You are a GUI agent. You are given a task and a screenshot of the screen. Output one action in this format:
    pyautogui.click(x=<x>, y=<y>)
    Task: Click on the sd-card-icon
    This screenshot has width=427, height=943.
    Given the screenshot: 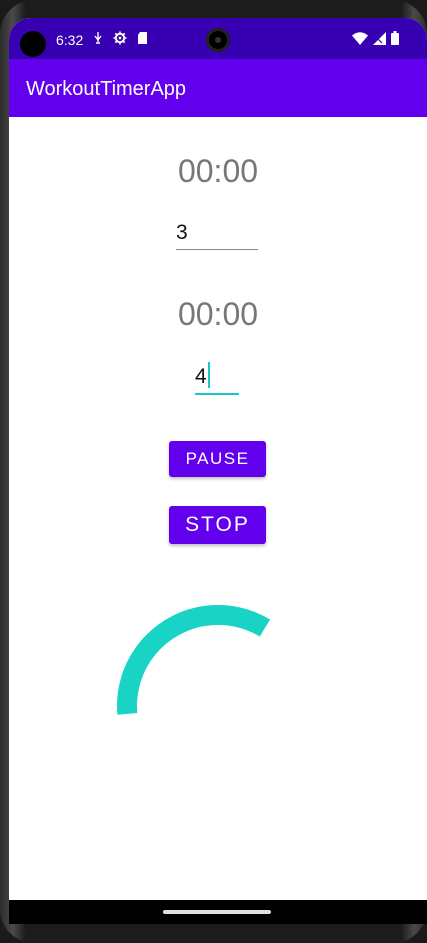 What is the action you would take?
    pyautogui.click(x=142, y=38)
    